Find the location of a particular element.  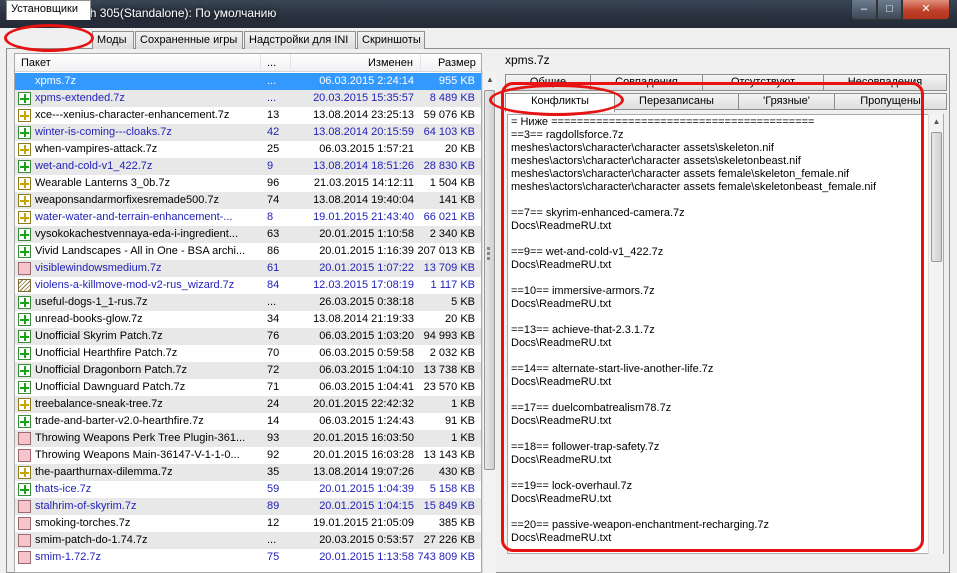

package-modified: 13.08.2014 21:19:33 is located at coordinates (363, 319).